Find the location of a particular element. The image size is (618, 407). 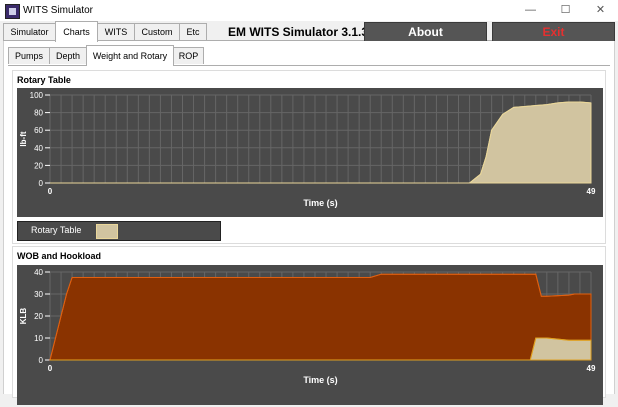

about-button: About is located at coordinates (425, 32).